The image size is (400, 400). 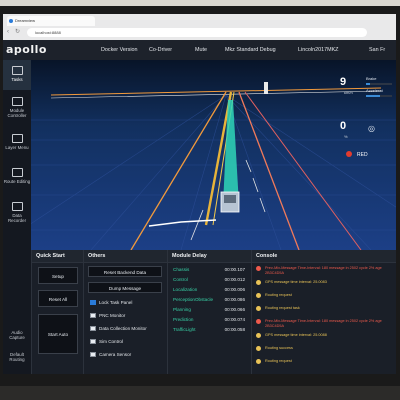 I want to click on mute-toggle: Mute, so click(x=201, y=50).